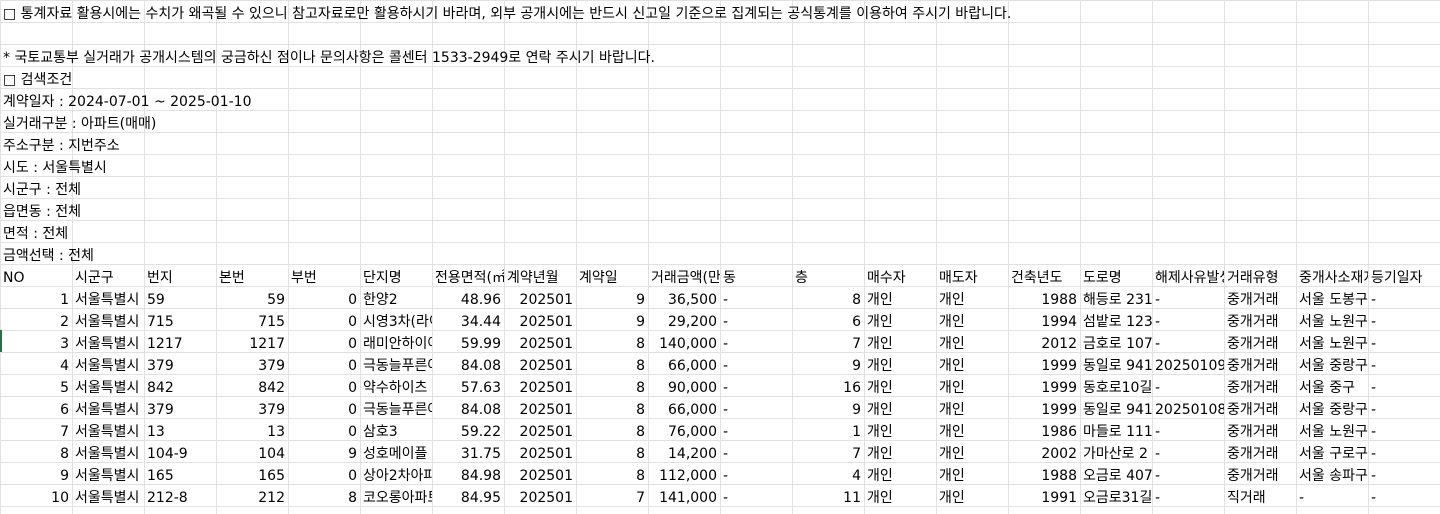 Image resolution: width=1440 pixels, height=514 pixels. Describe the element at coordinates (1044, 454) in the screenshot. I see `cell-build-year: 2002` at that location.